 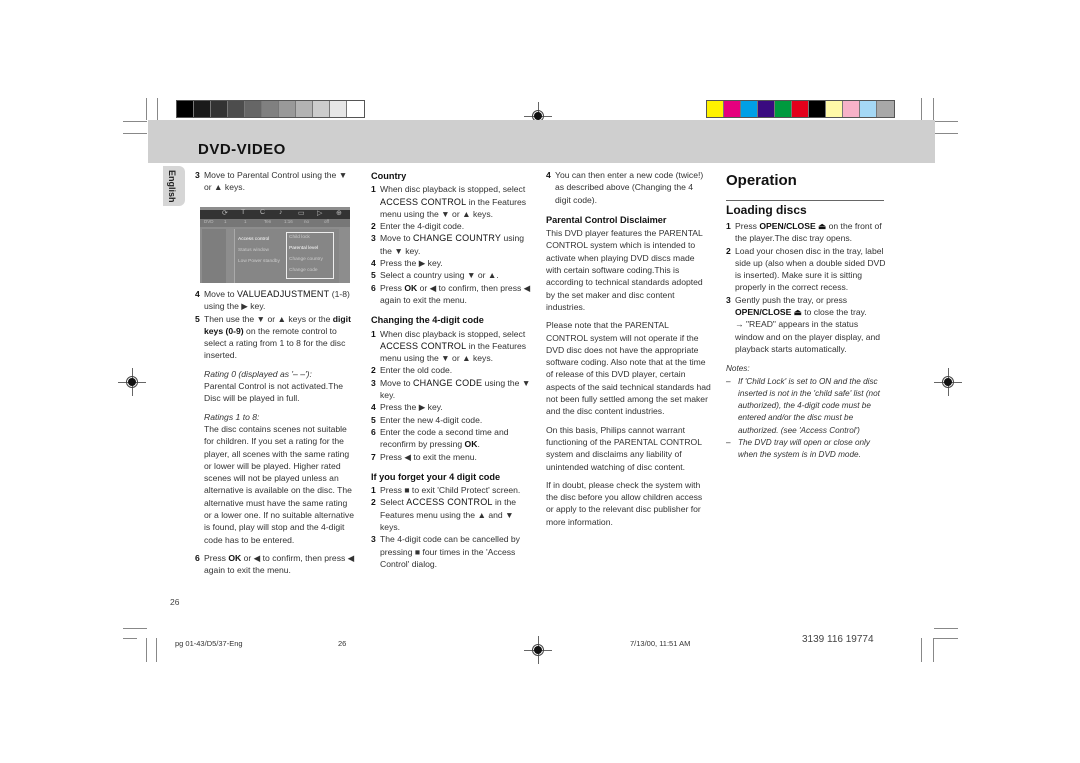 What do you see at coordinates (339, 213) in the screenshot?
I see `osd-toolbar-icon: ⊕` at bounding box center [339, 213].